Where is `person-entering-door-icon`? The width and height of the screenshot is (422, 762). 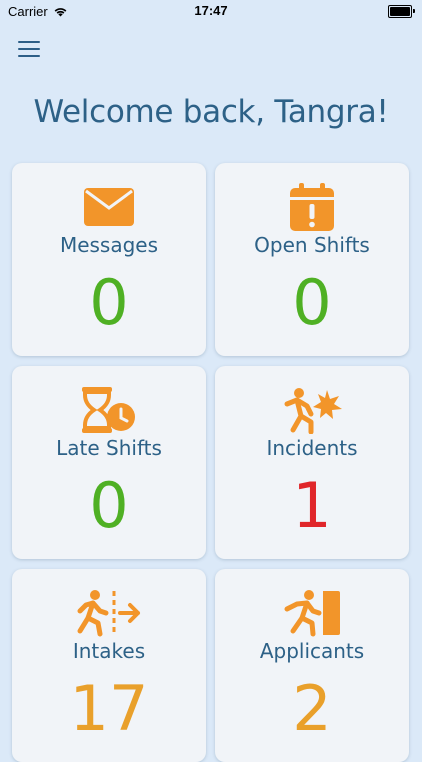 person-entering-door-icon is located at coordinates (312, 613).